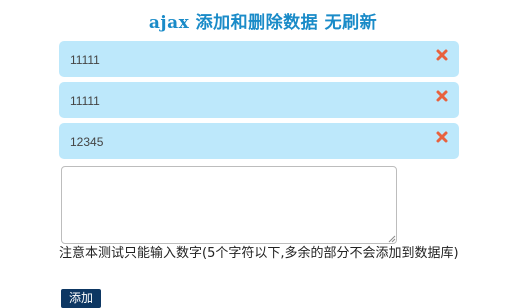  I want to click on list-item-text: 12345, so click(87, 142).